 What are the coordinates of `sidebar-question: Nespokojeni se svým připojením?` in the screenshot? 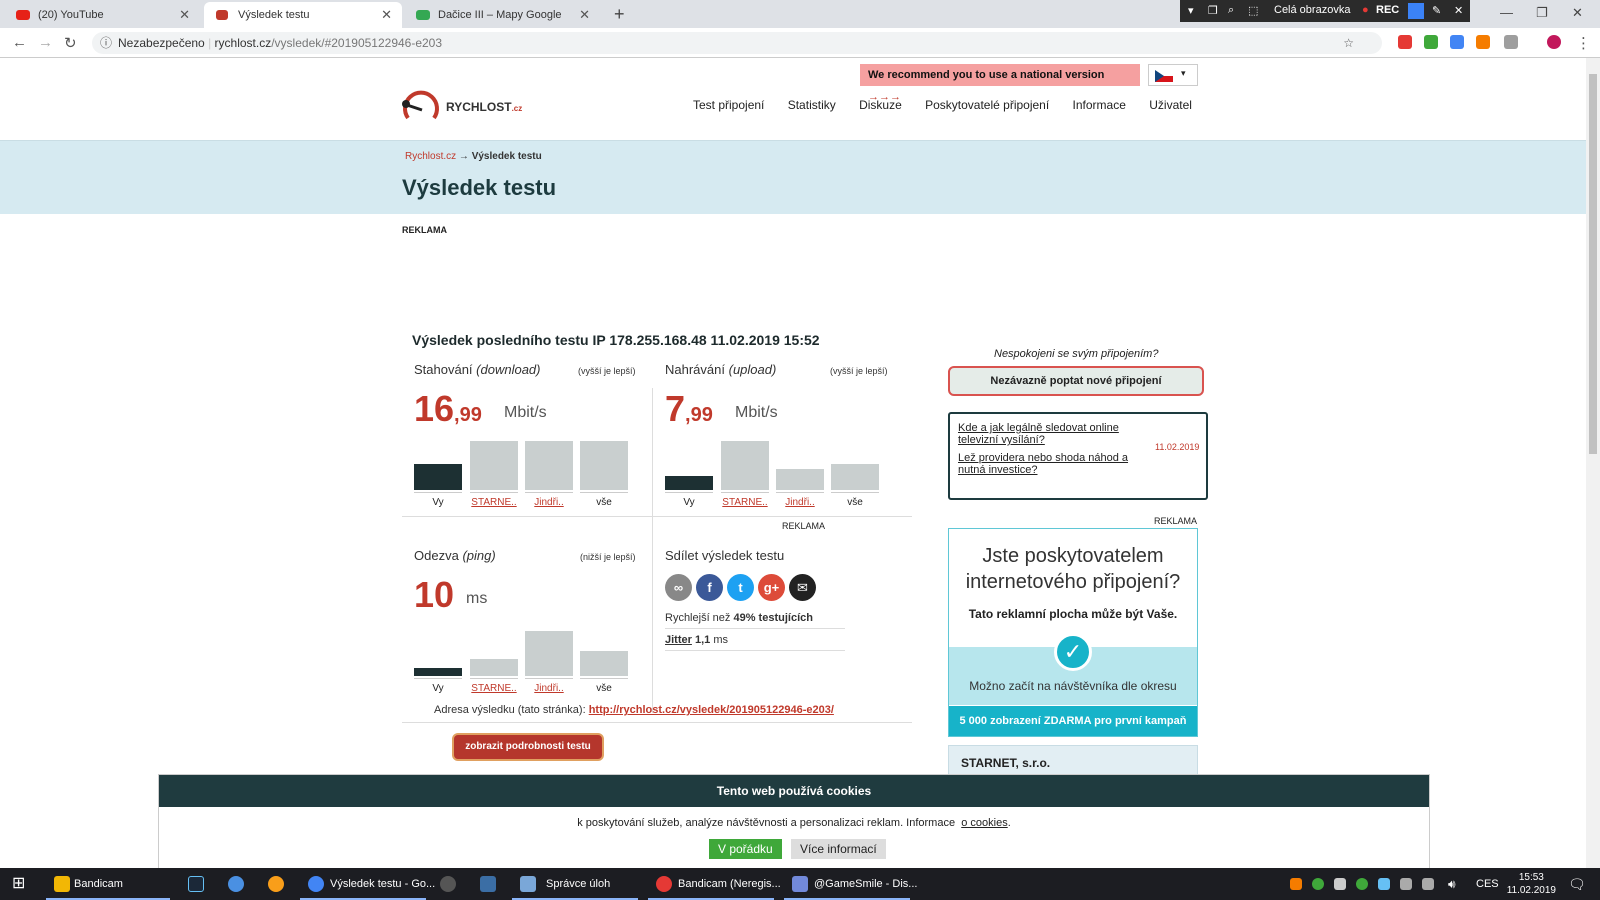 It's located at (1076, 354).